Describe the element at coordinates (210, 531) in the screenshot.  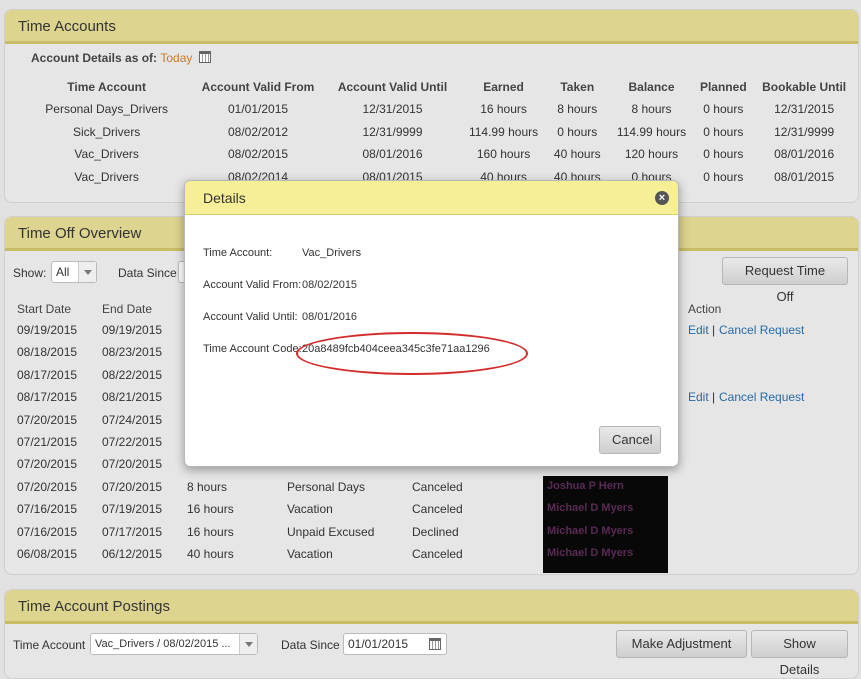
I see `hours-cell: 16 hours` at that location.